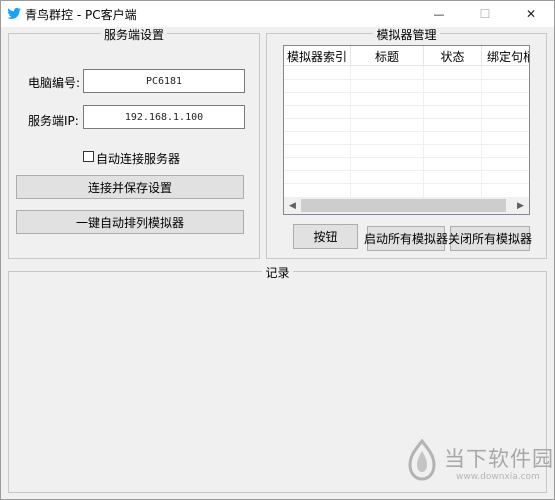 The image size is (555, 500). What do you see at coordinates (387, 56) in the screenshot?
I see `column-header-title: 标题` at bounding box center [387, 56].